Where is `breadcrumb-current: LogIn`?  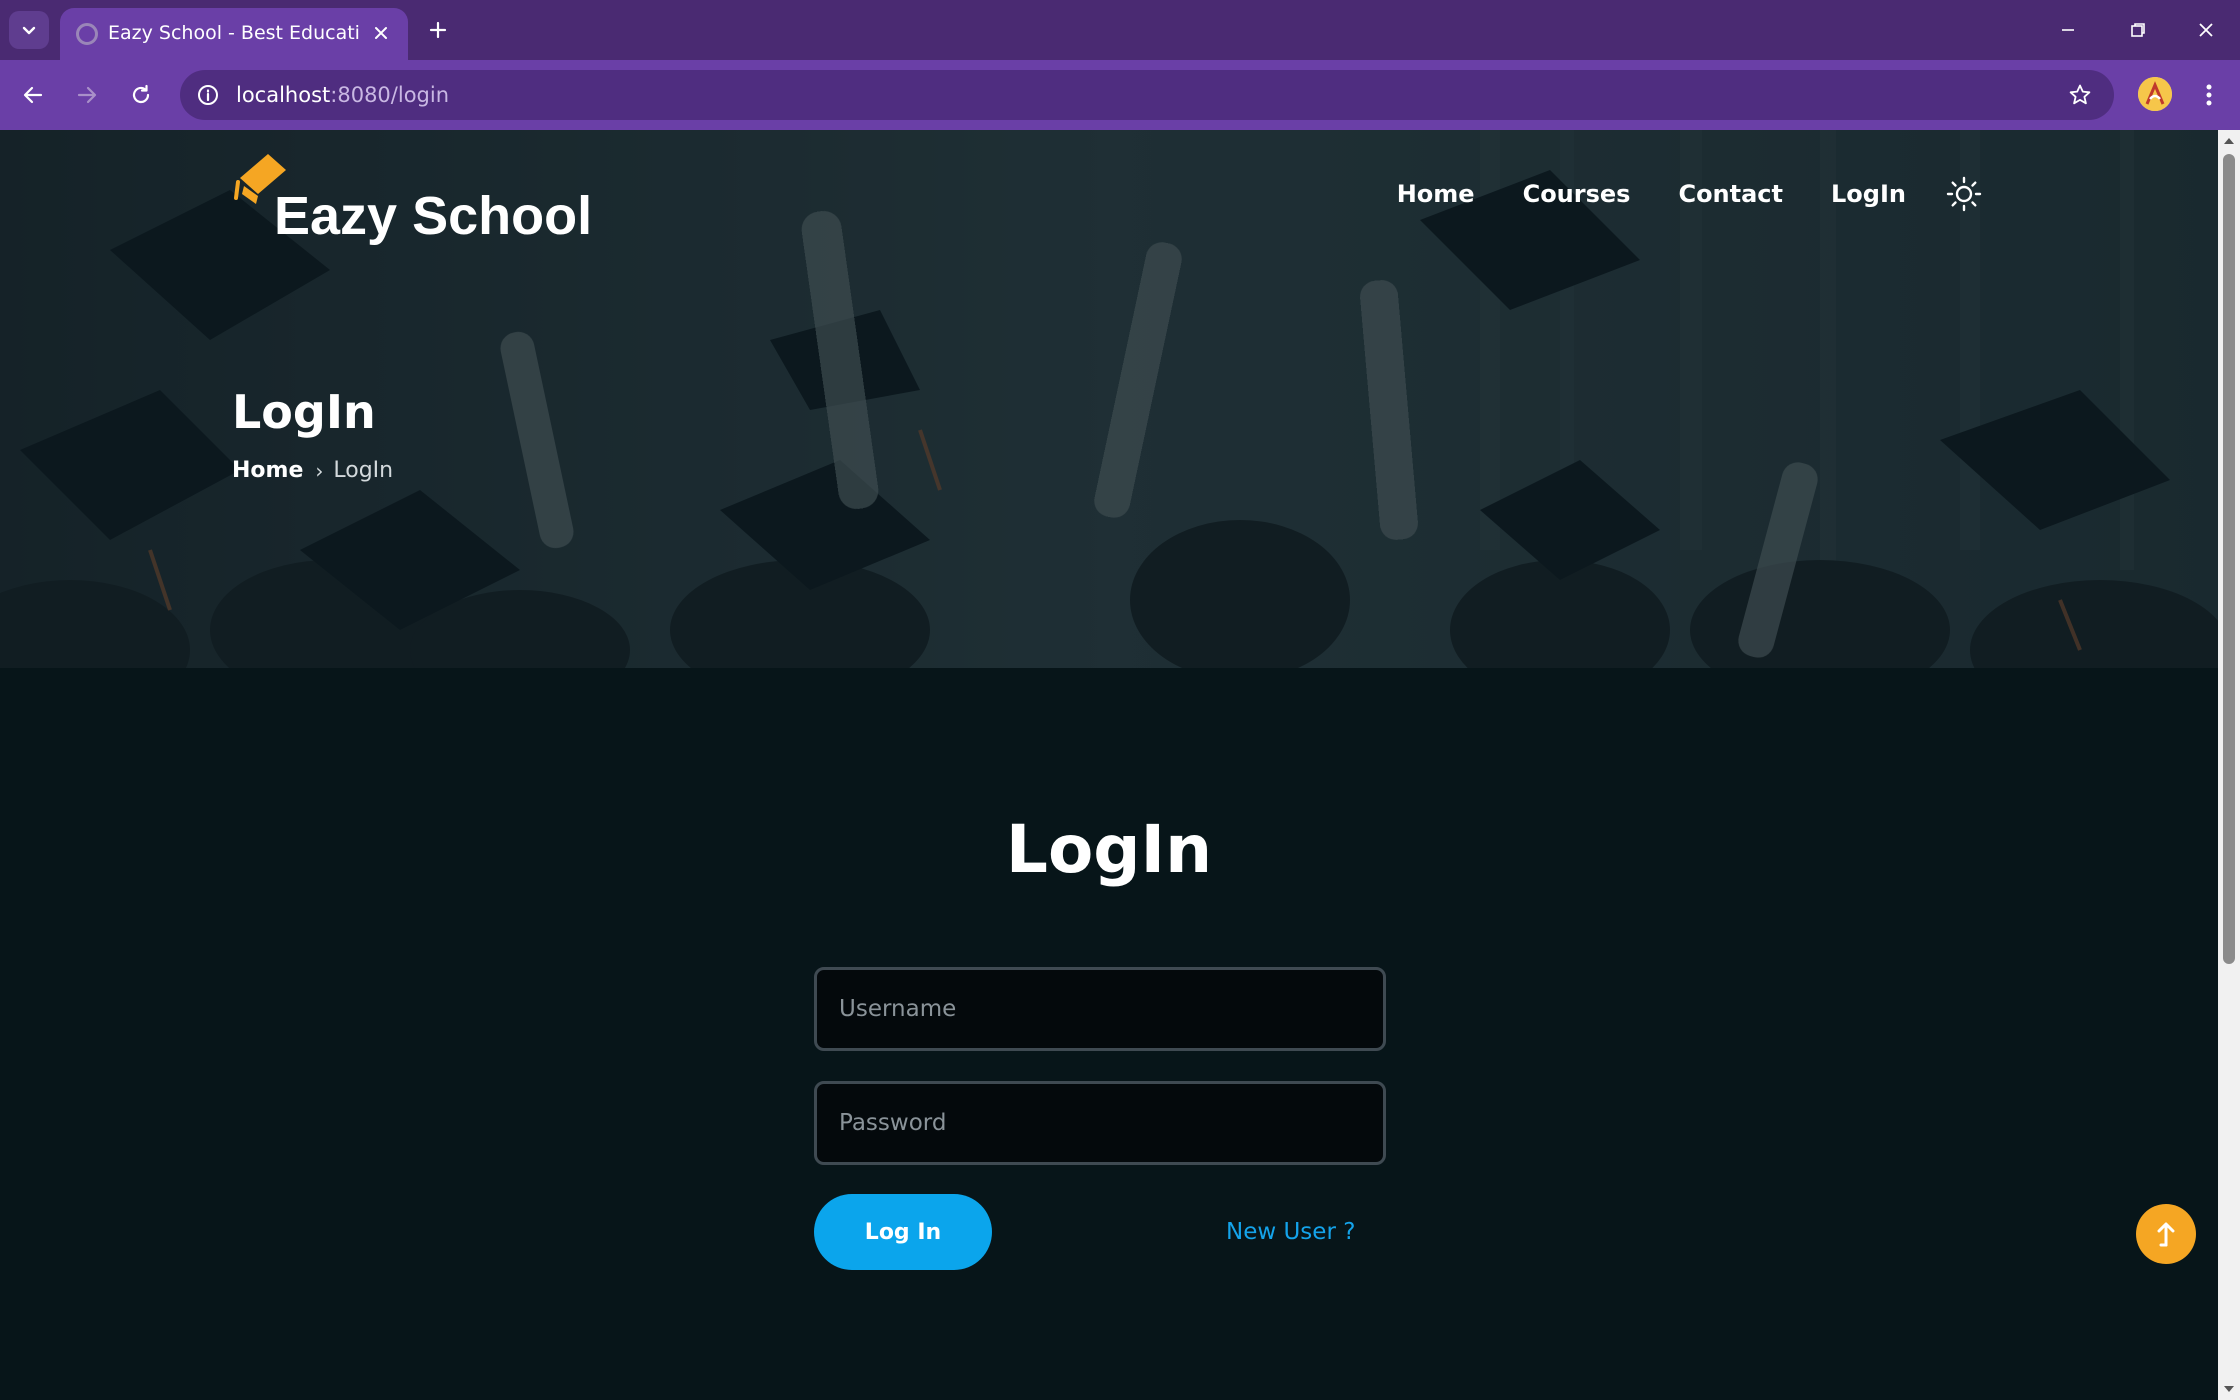
breadcrumb-current: LogIn is located at coordinates (363, 470).